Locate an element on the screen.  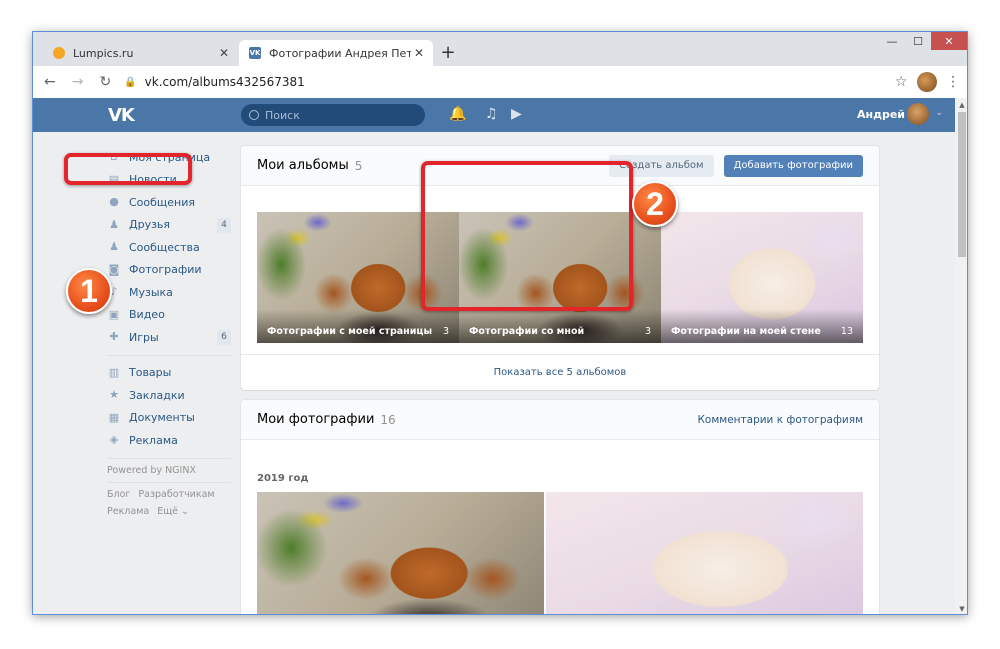
vk-favicon-icon: VK is located at coordinates (255, 53).